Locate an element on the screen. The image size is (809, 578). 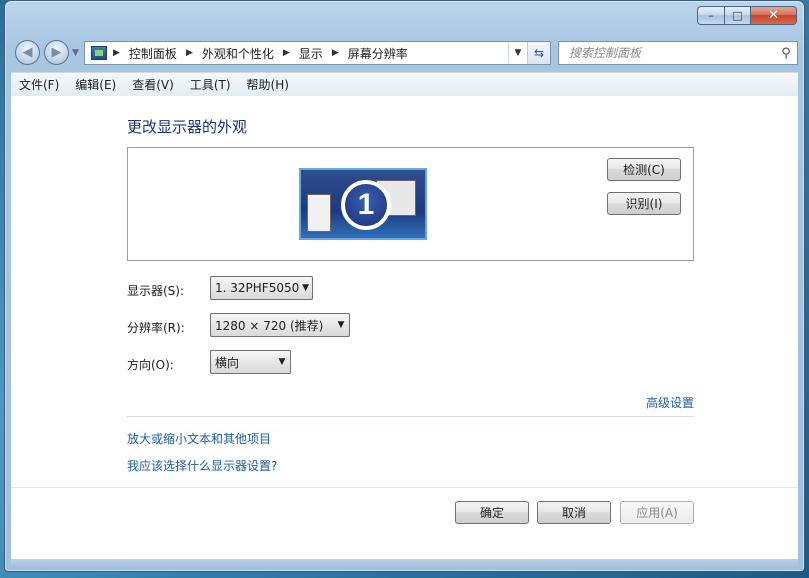
maximize-button: □ is located at coordinates (737, 15).